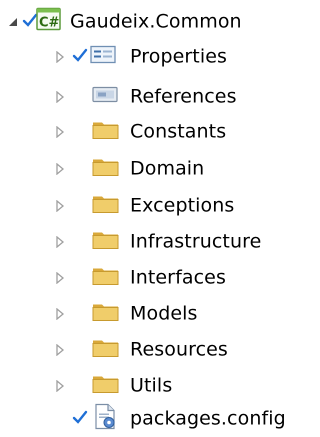 Image resolution: width=320 pixels, height=437 pixels. I want to click on tree-item-label: Resources, so click(179, 349).